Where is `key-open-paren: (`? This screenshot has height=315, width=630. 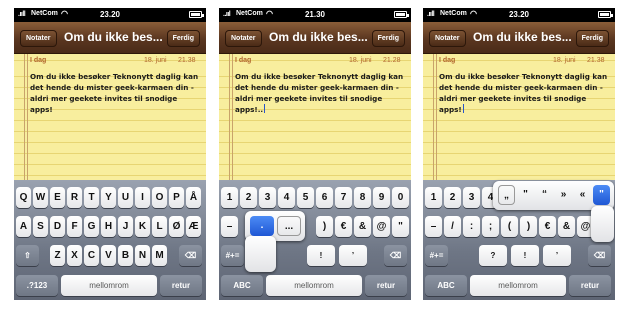 key-open-paren: ( is located at coordinates (509, 226).